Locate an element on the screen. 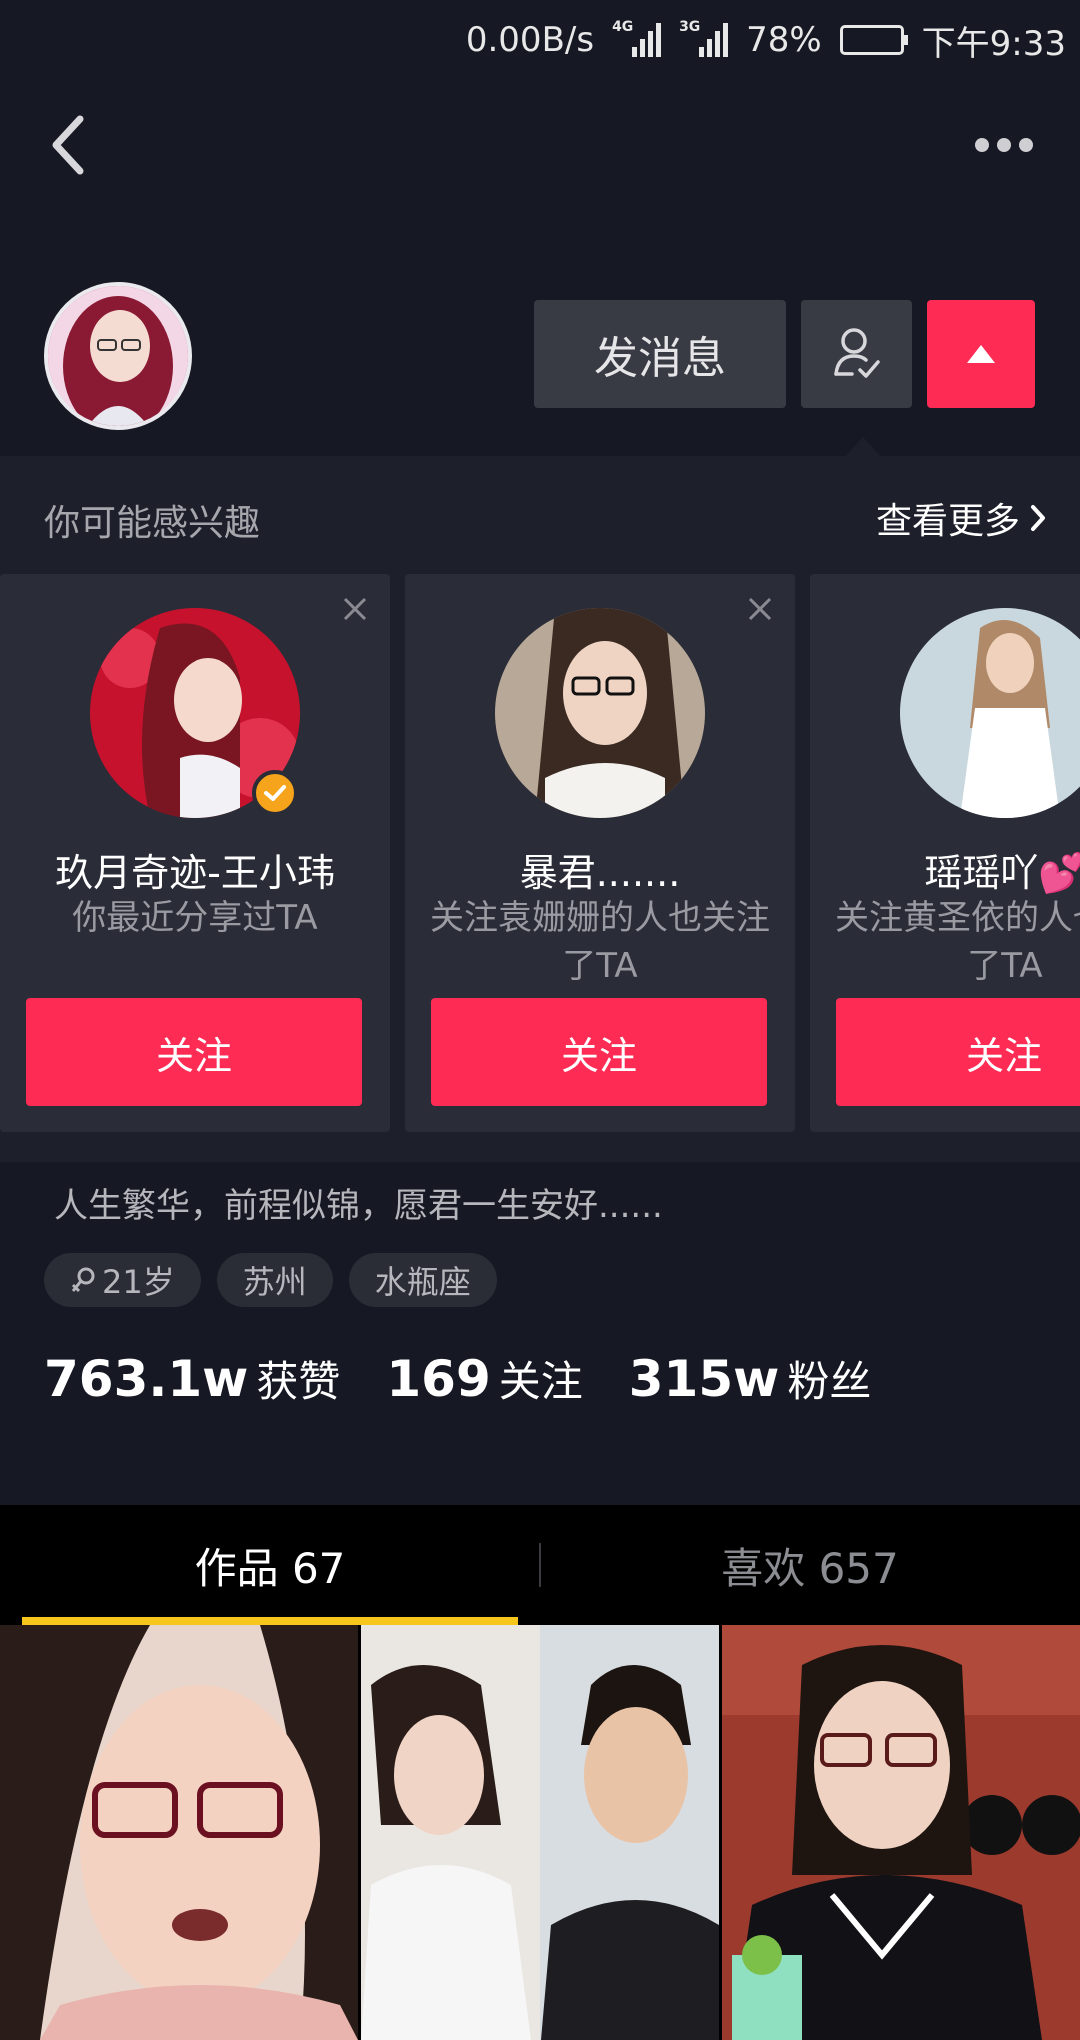  profile-stats: 763.1w 获赞 169 关注 315w 粉丝 is located at coordinates (457, 1378).